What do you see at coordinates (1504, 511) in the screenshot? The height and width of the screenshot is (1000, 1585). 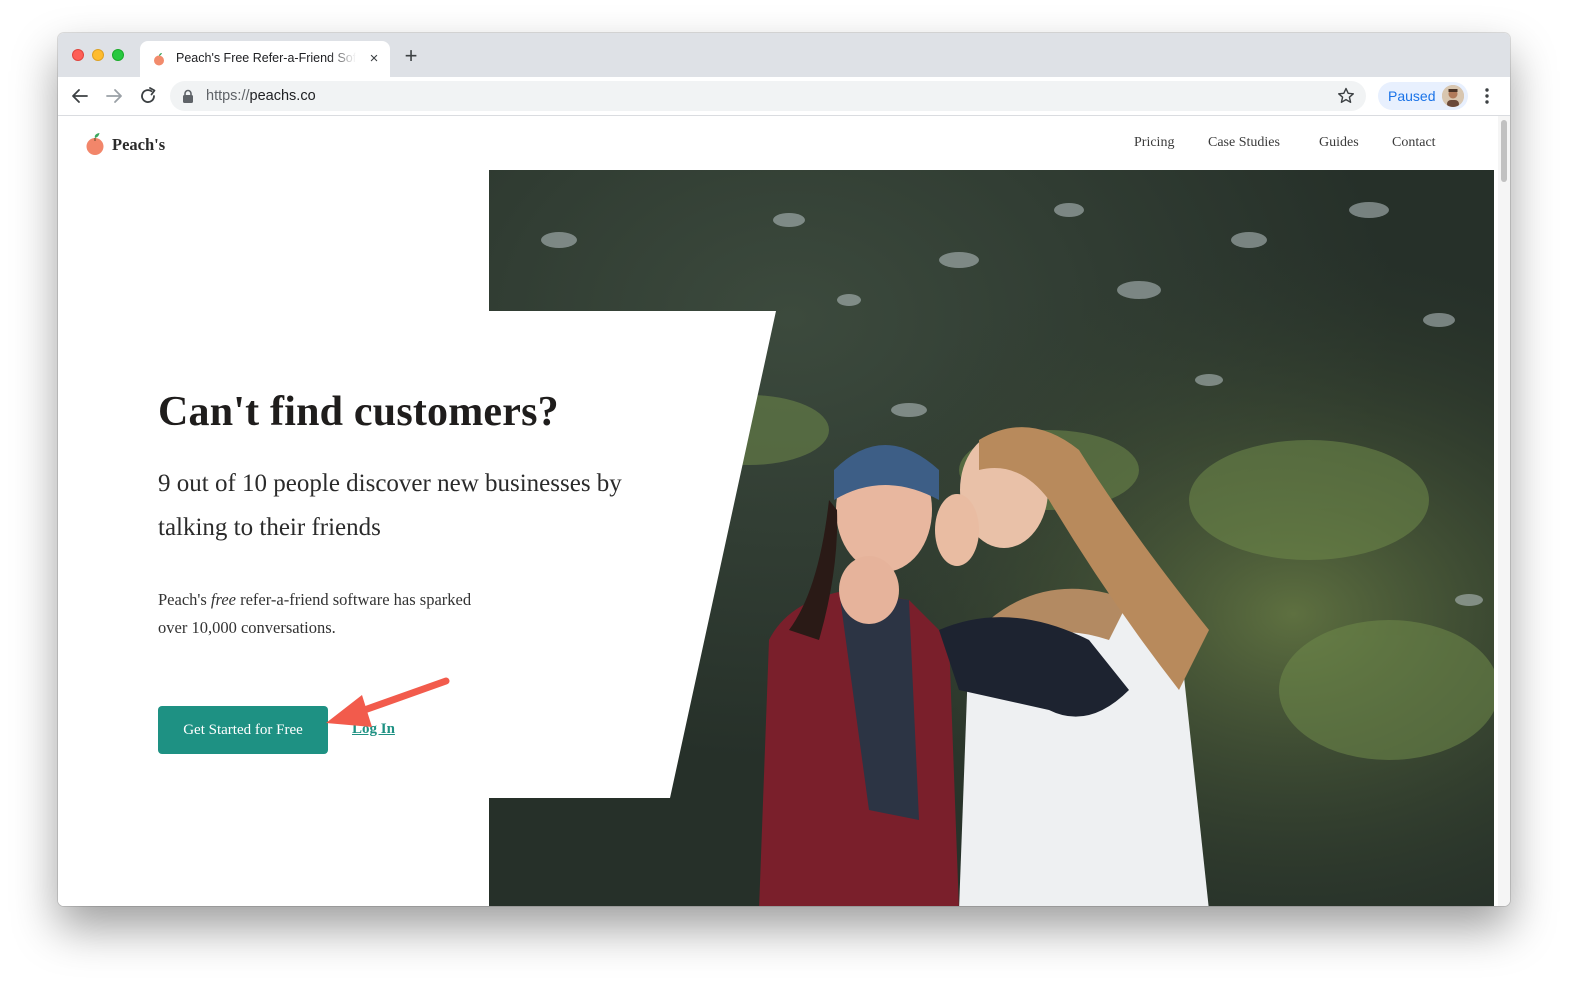 I see `page-scrollbar` at bounding box center [1504, 511].